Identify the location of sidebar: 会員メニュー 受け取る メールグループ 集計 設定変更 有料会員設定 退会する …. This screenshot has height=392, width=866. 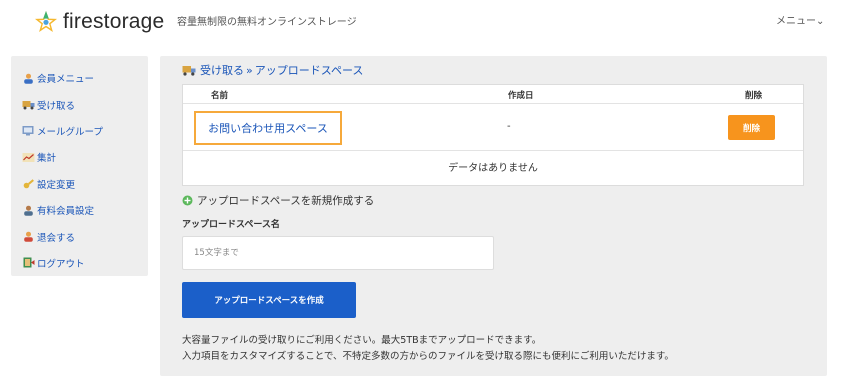
(79, 166).